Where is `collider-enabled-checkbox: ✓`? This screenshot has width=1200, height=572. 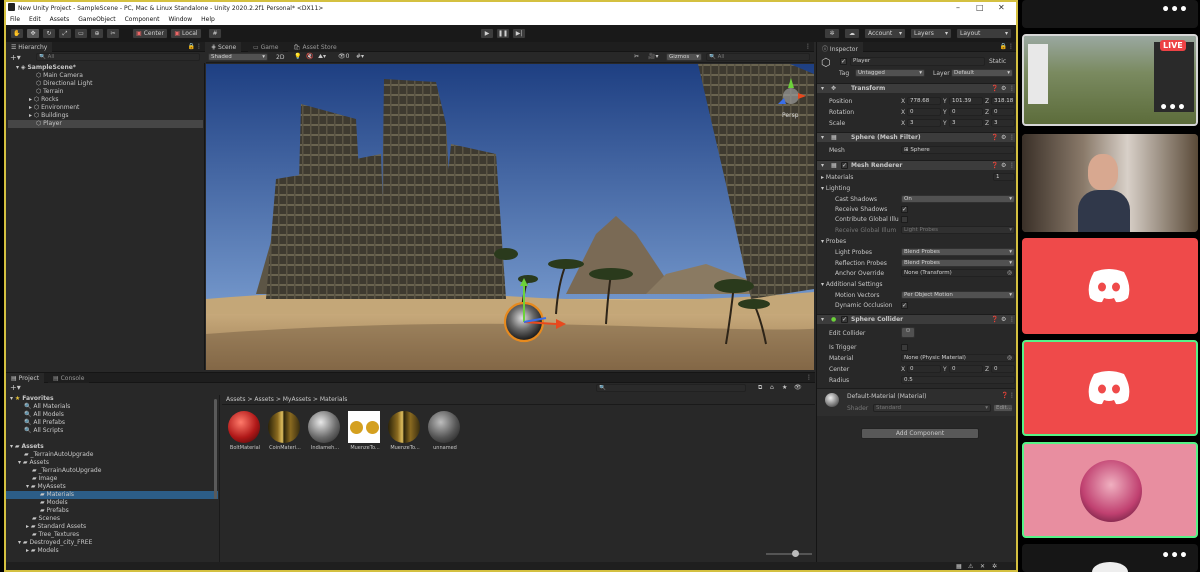
collider-enabled-checkbox: ✓ is located at coordinates (844, 319).